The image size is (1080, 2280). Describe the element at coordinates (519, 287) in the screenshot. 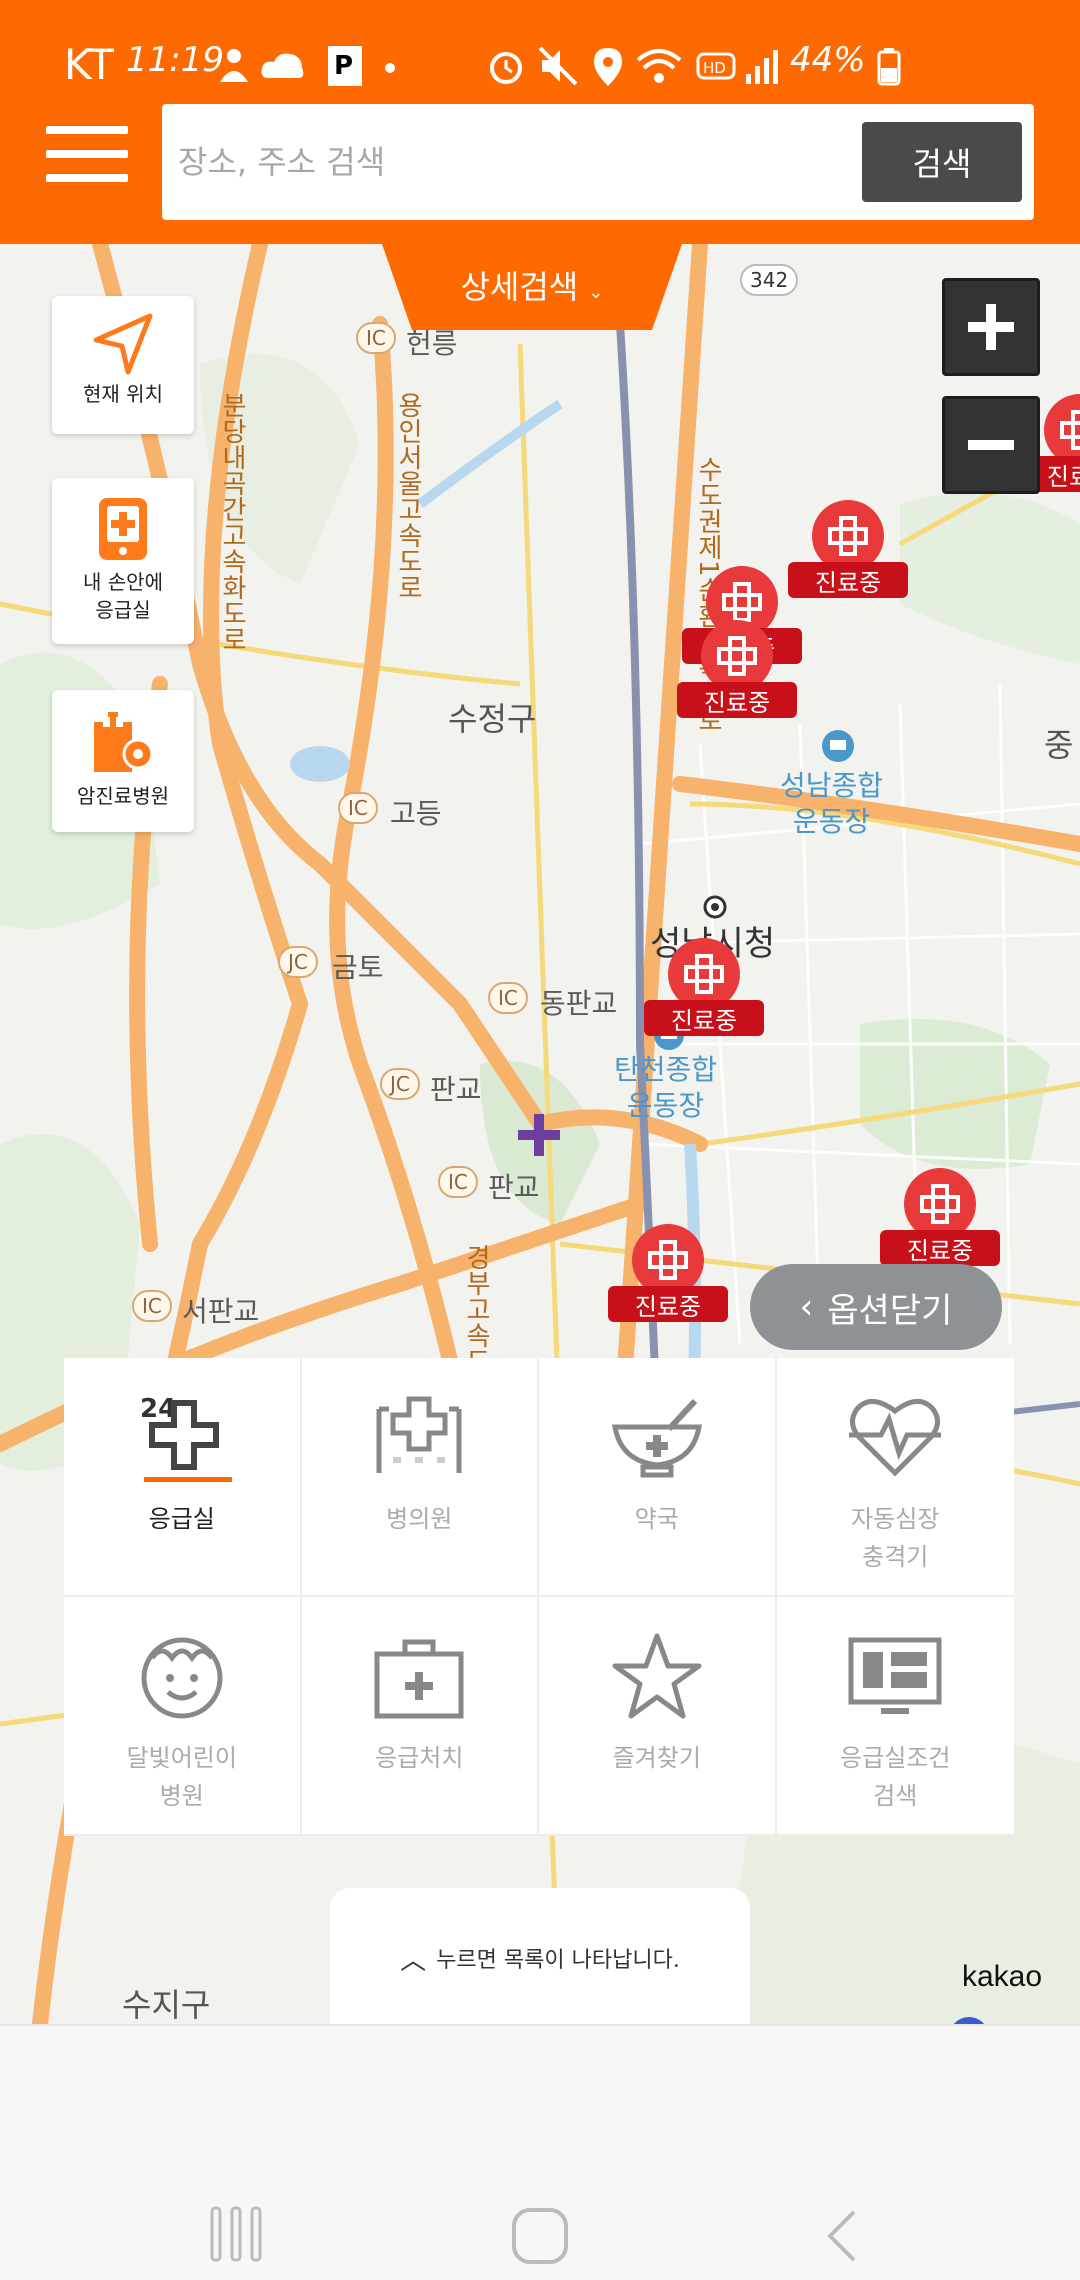

I see `detail-search-label: 상세검색` at that location.